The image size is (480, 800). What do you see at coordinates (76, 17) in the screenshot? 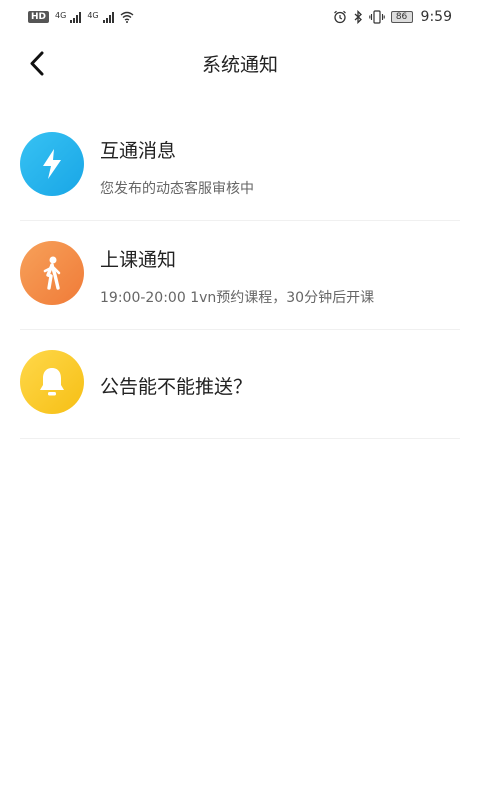
I see `signal-icon` at bounding box center [76, 17].